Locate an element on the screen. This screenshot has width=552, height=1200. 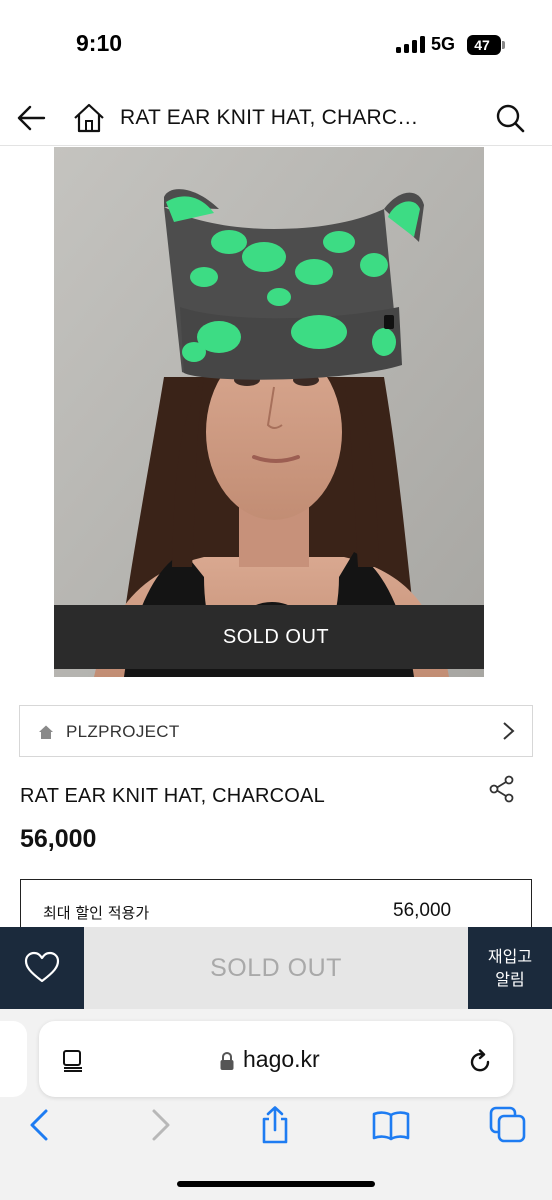
browser-forward-button is located at coordinates (160, 1125).